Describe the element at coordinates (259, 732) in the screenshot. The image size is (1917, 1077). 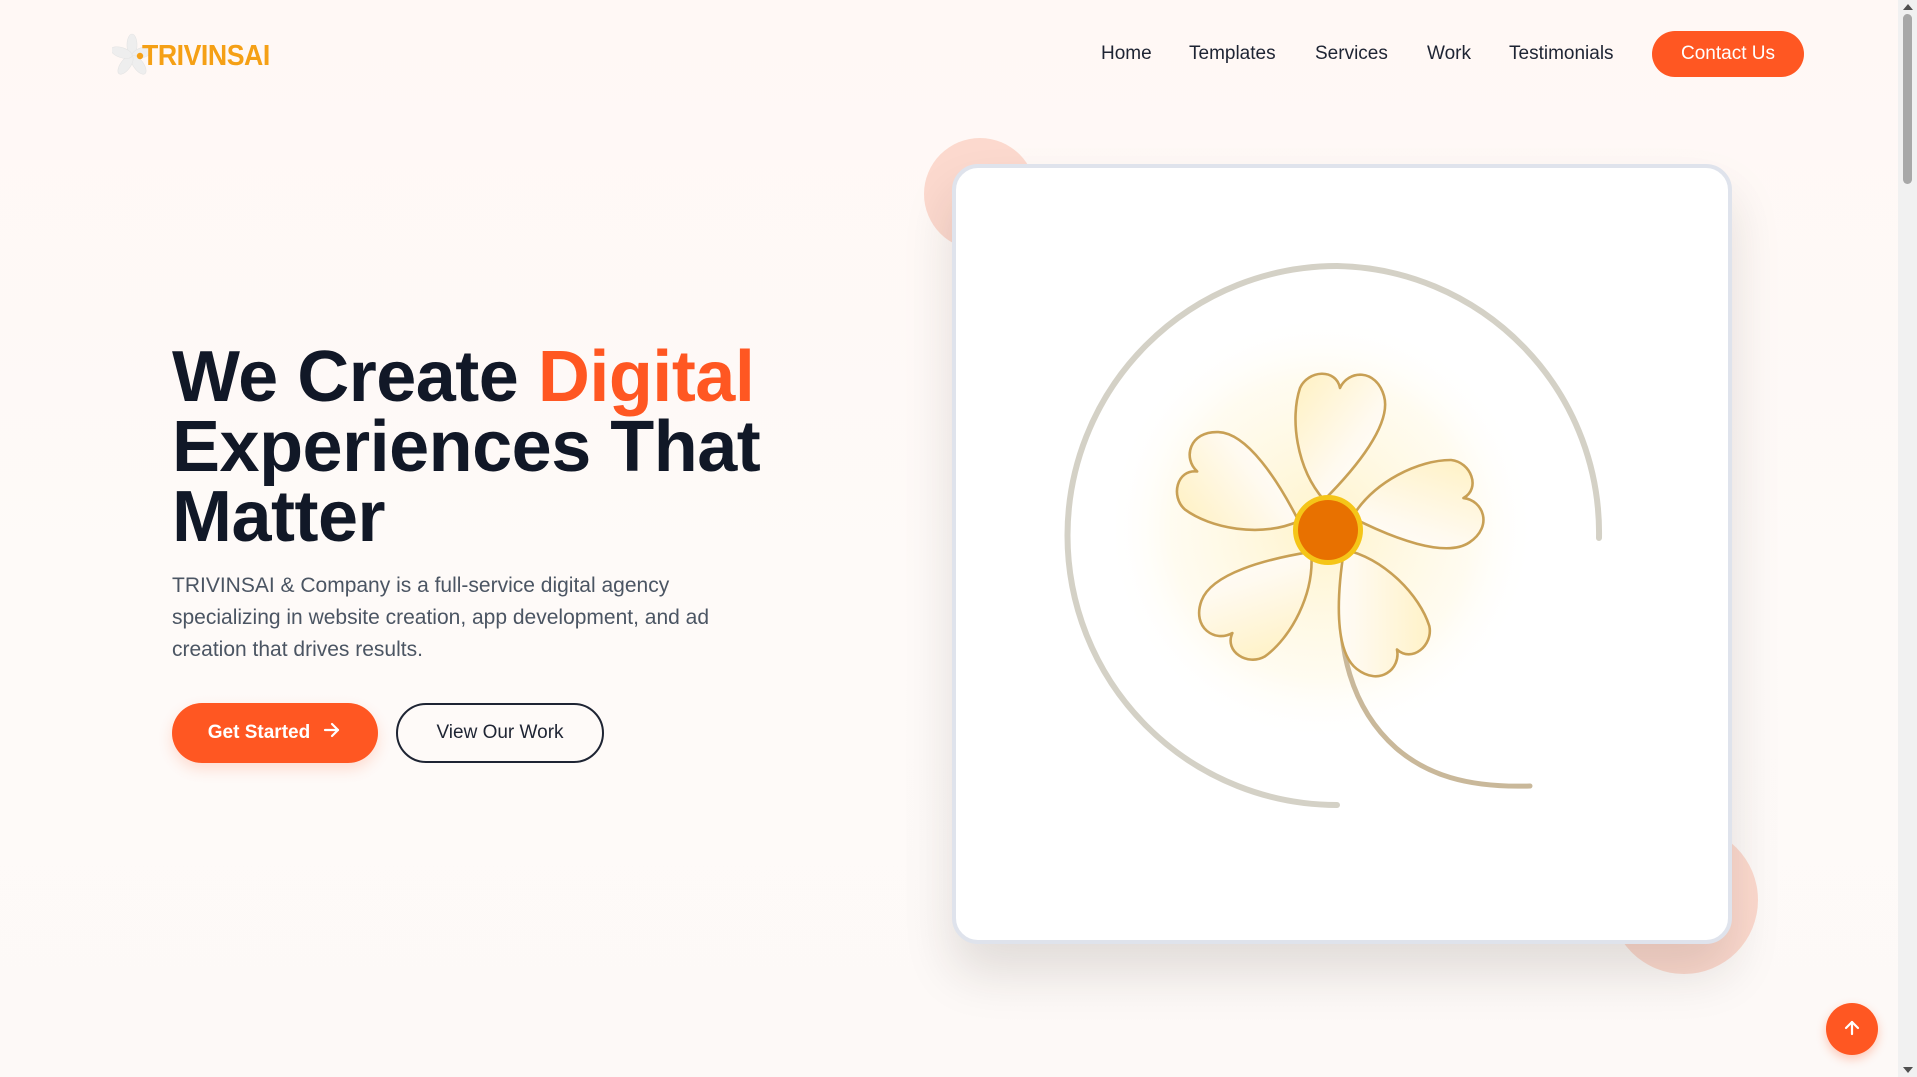
I see `get-started-label: Get Started` at that location.